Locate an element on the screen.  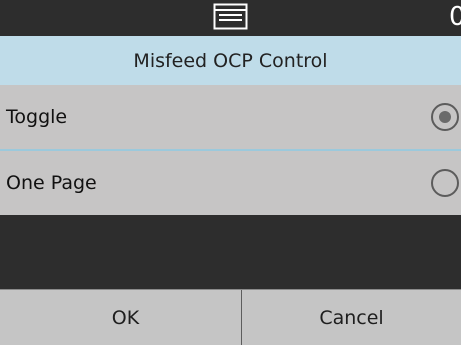
radio-unchecked-icon is located at coordinates (445, 183).